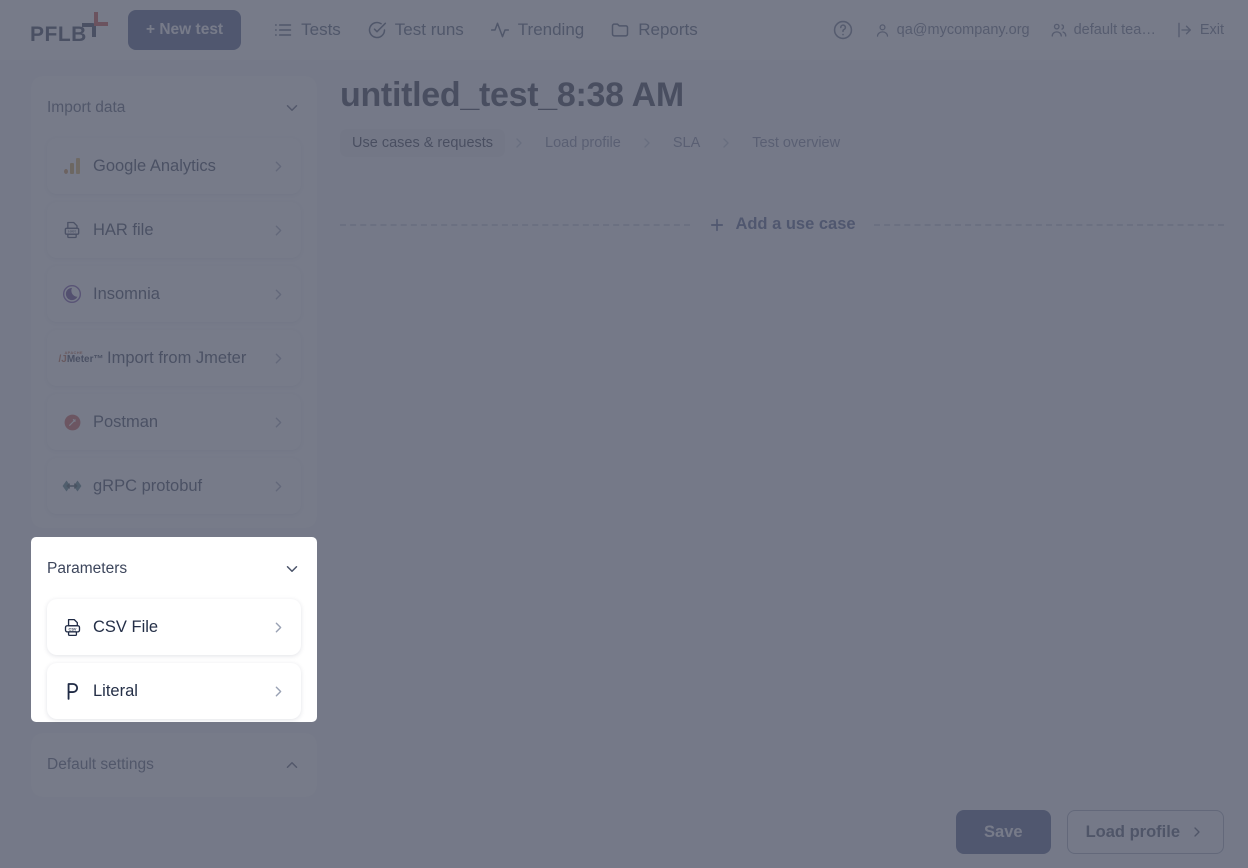 This screenshot has height=868, width=1248. I want to click on footer-actions: Save Load profile, so click(1090, 832).